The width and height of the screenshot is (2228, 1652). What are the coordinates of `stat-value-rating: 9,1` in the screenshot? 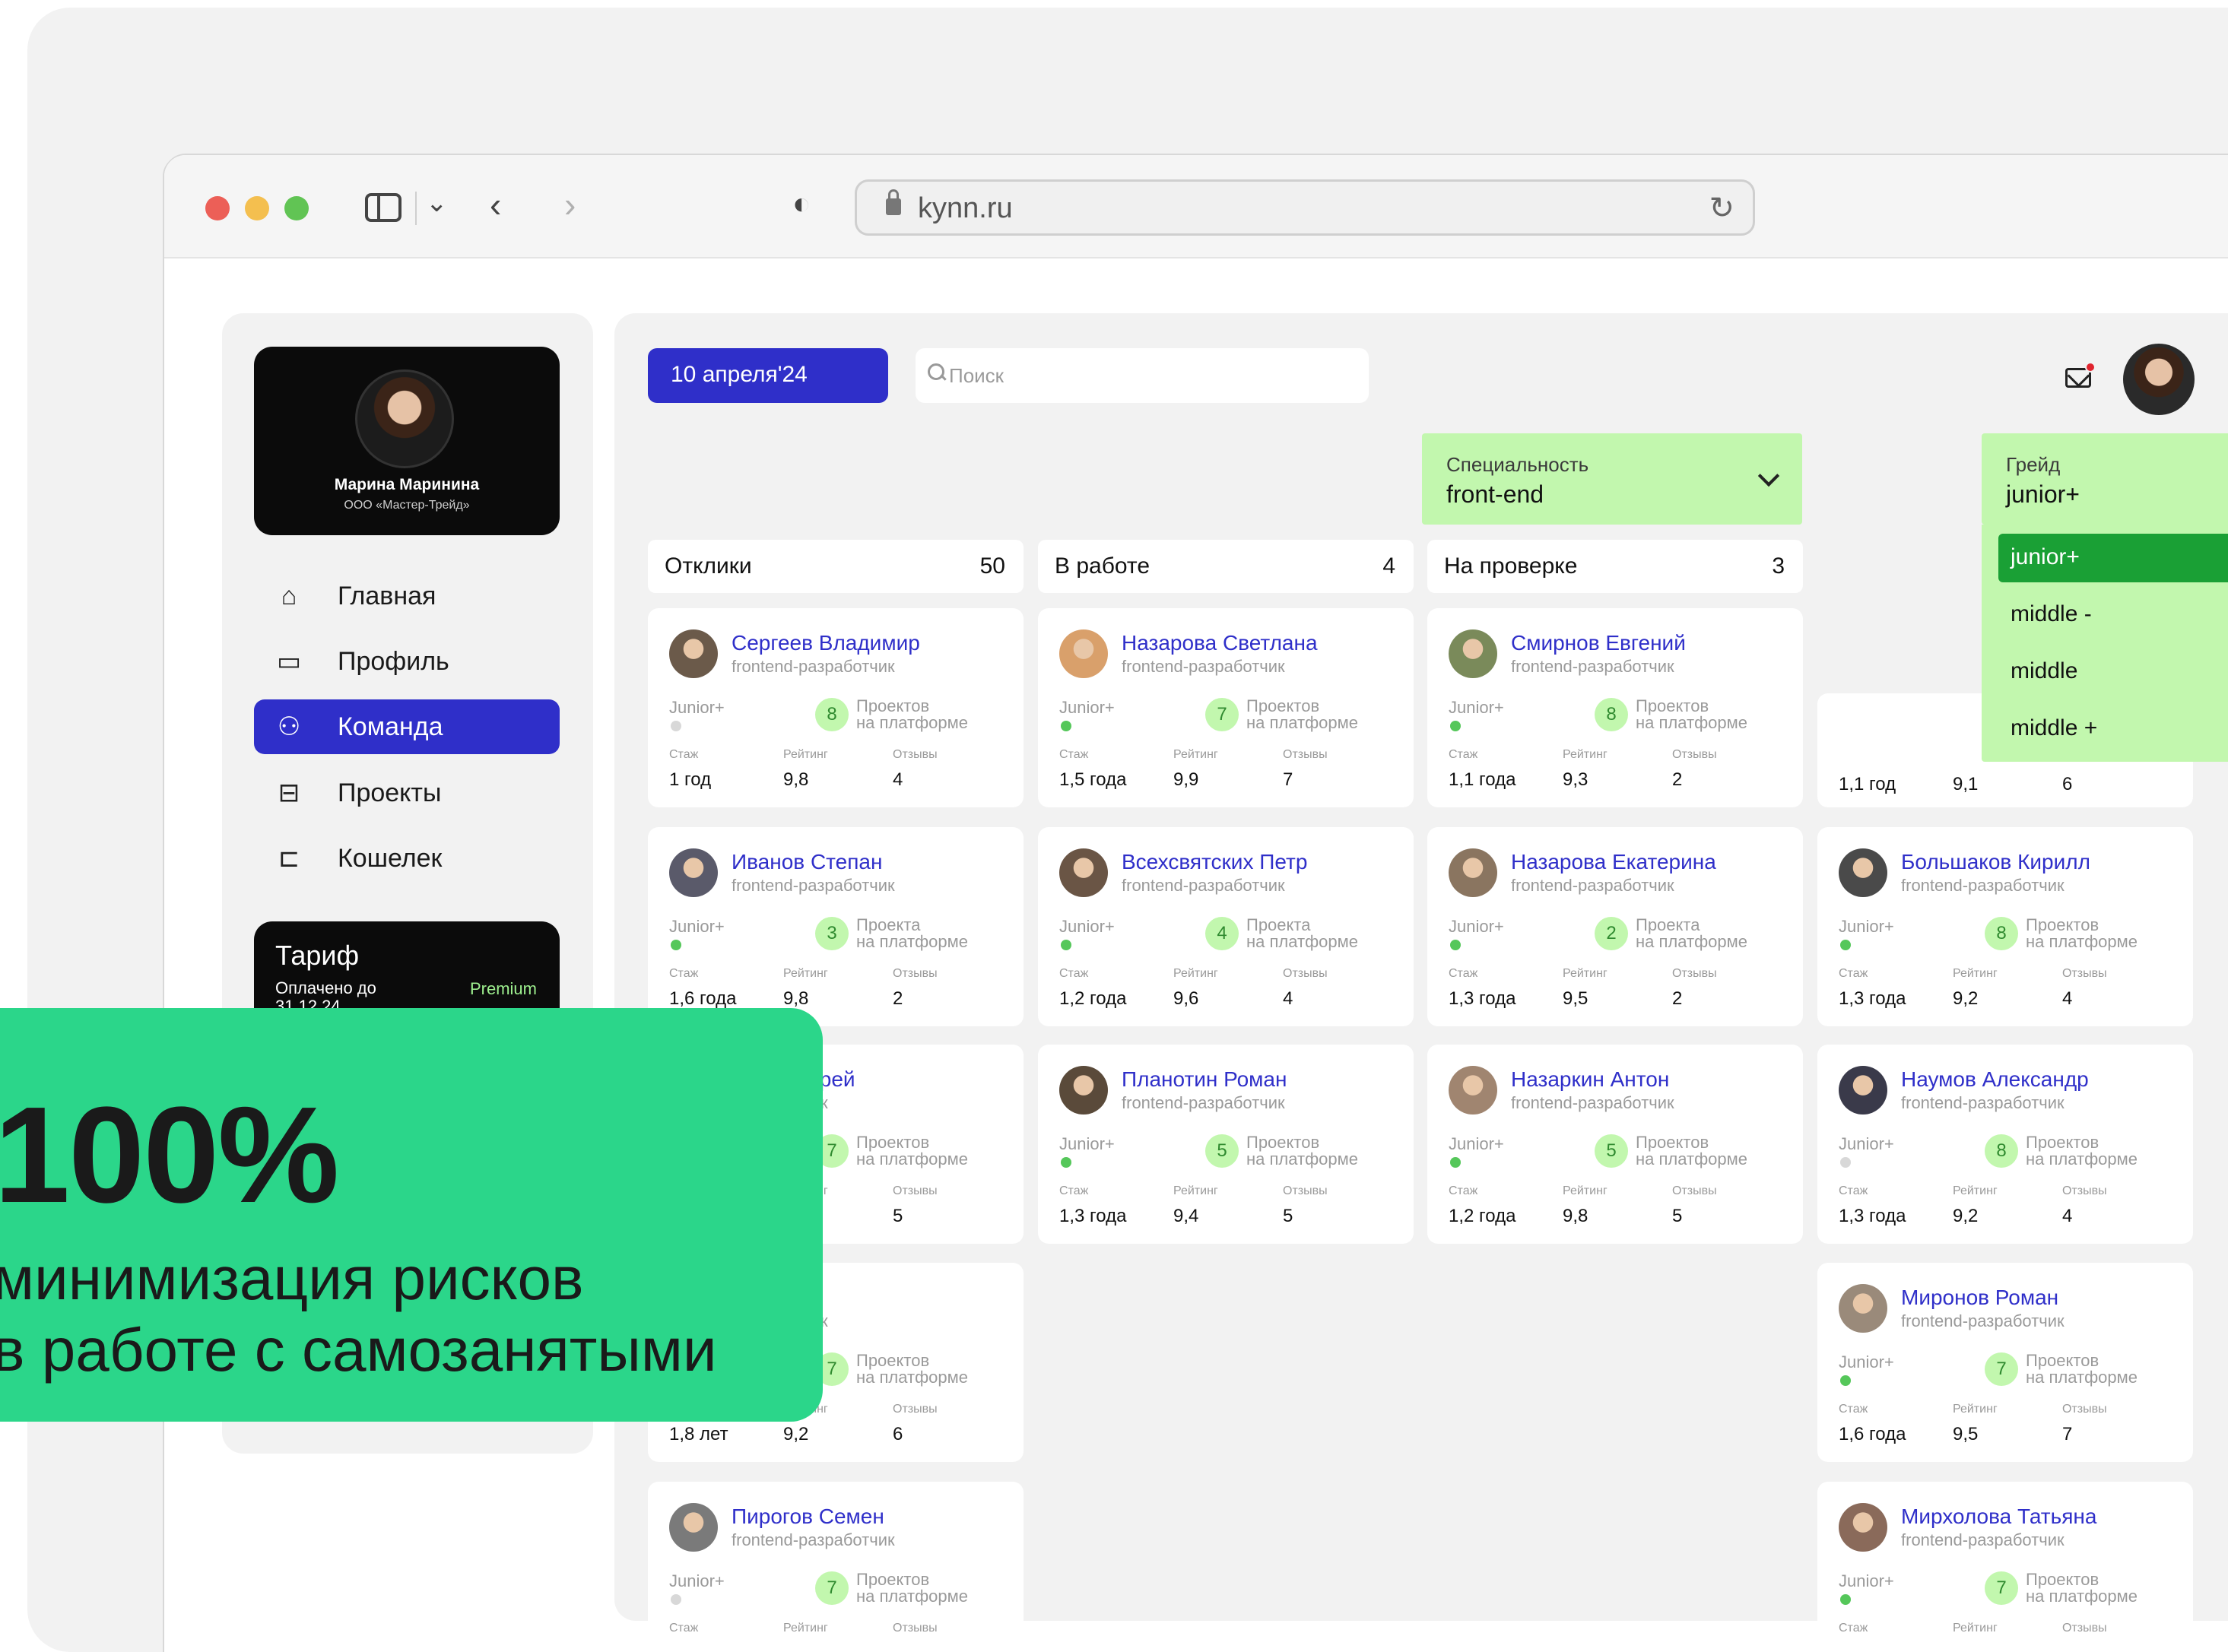 It's located at (1966, 784).